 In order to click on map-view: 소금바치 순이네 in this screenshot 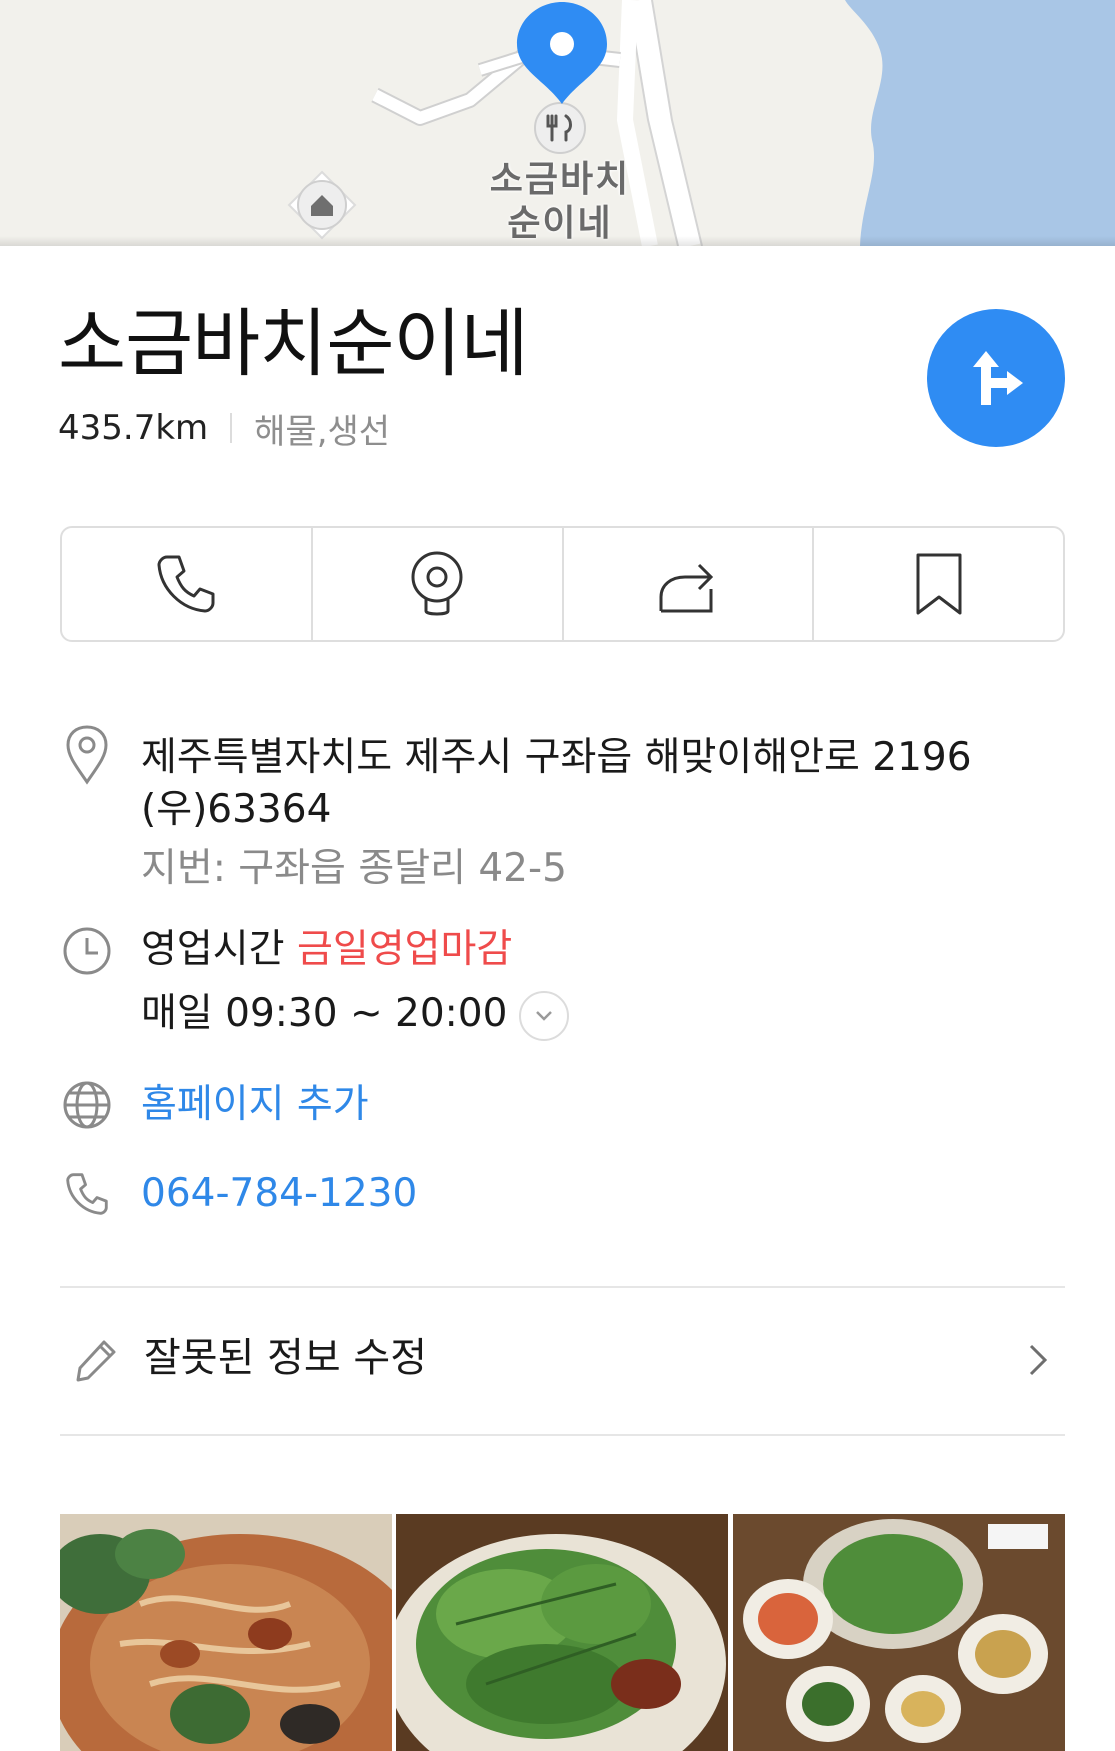, I will do `click(557, 123)`.